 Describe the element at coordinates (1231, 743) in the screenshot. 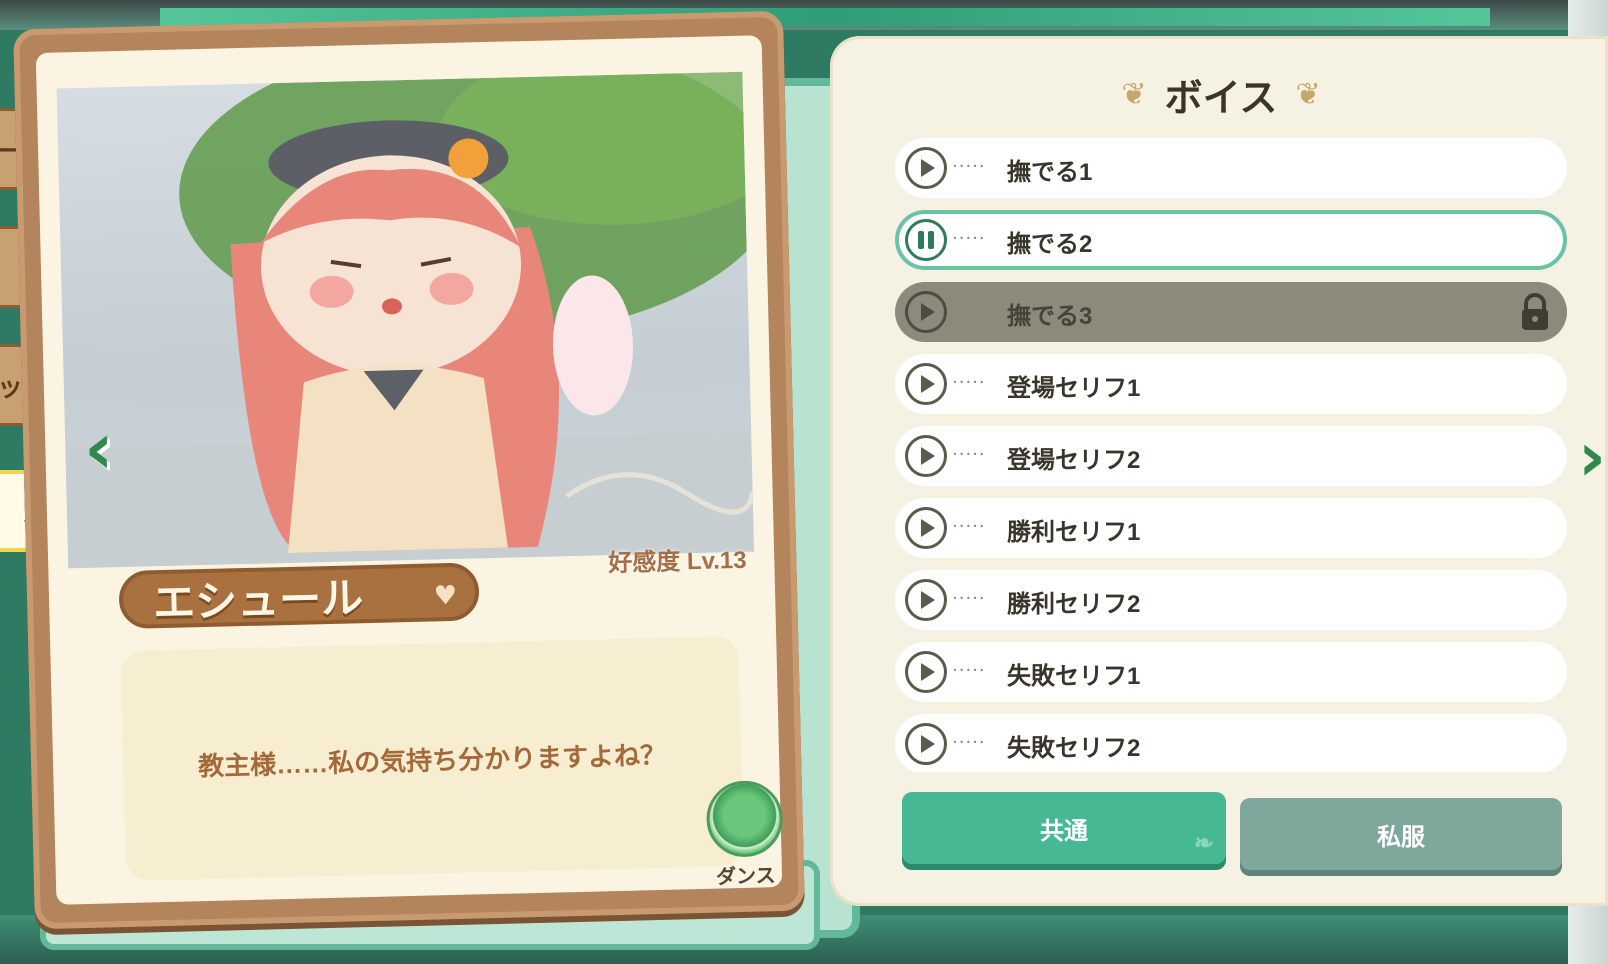

I see `voice-item: ····· 失敗セリフ2` at that location.